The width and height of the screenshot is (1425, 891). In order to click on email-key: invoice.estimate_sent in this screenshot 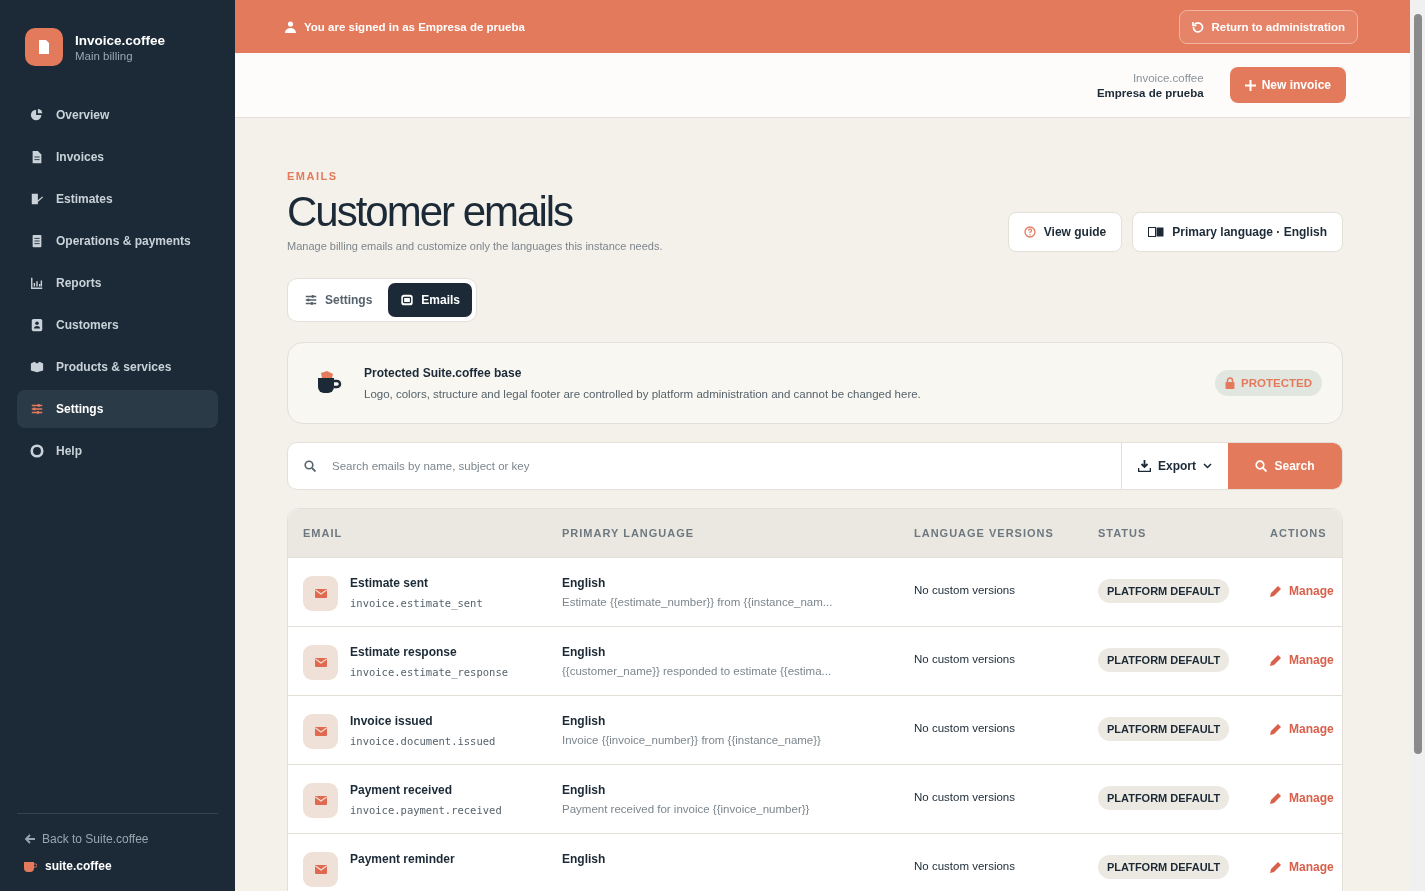, I will do `click(416, 603)`.